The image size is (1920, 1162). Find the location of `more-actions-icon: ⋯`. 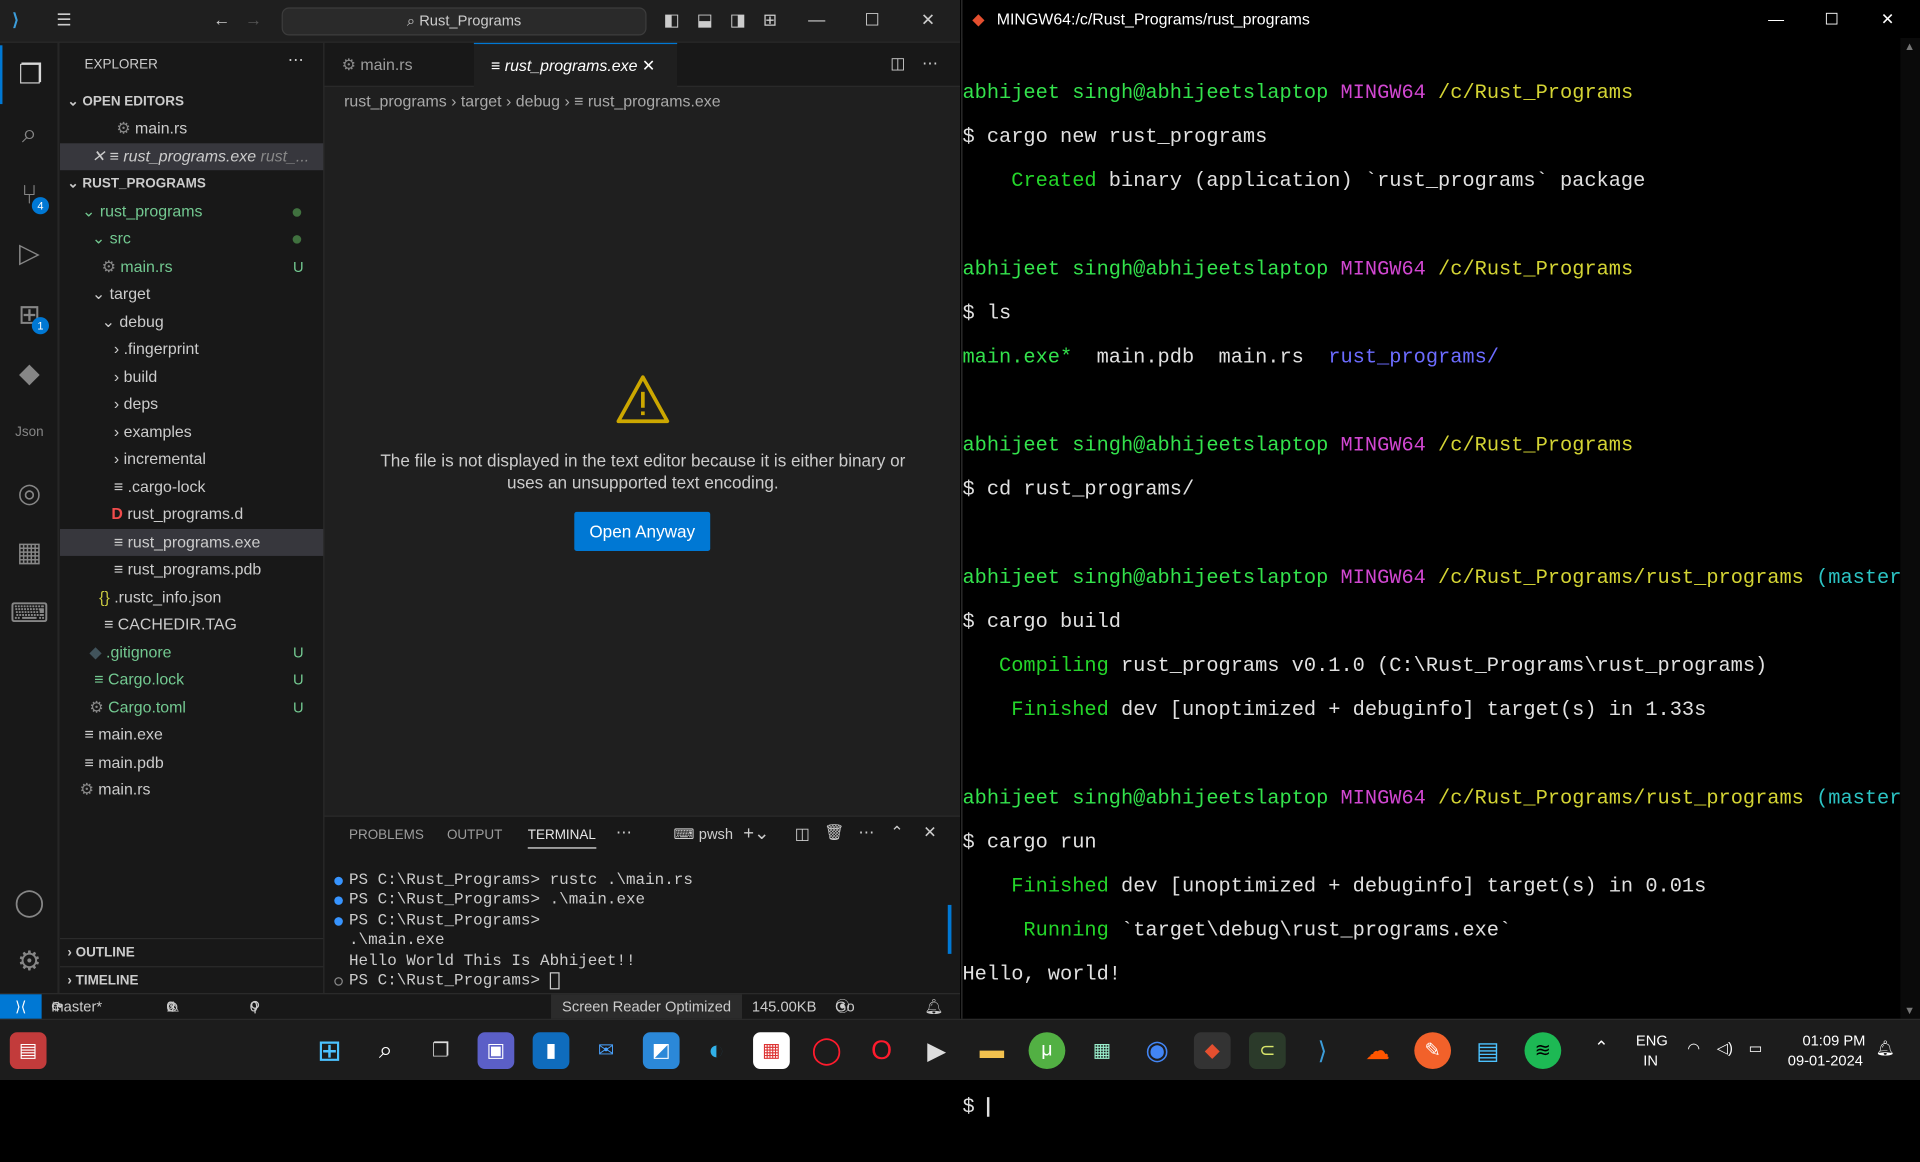

more-actions-icon: ⋯ is located at coordinates (296, 60).